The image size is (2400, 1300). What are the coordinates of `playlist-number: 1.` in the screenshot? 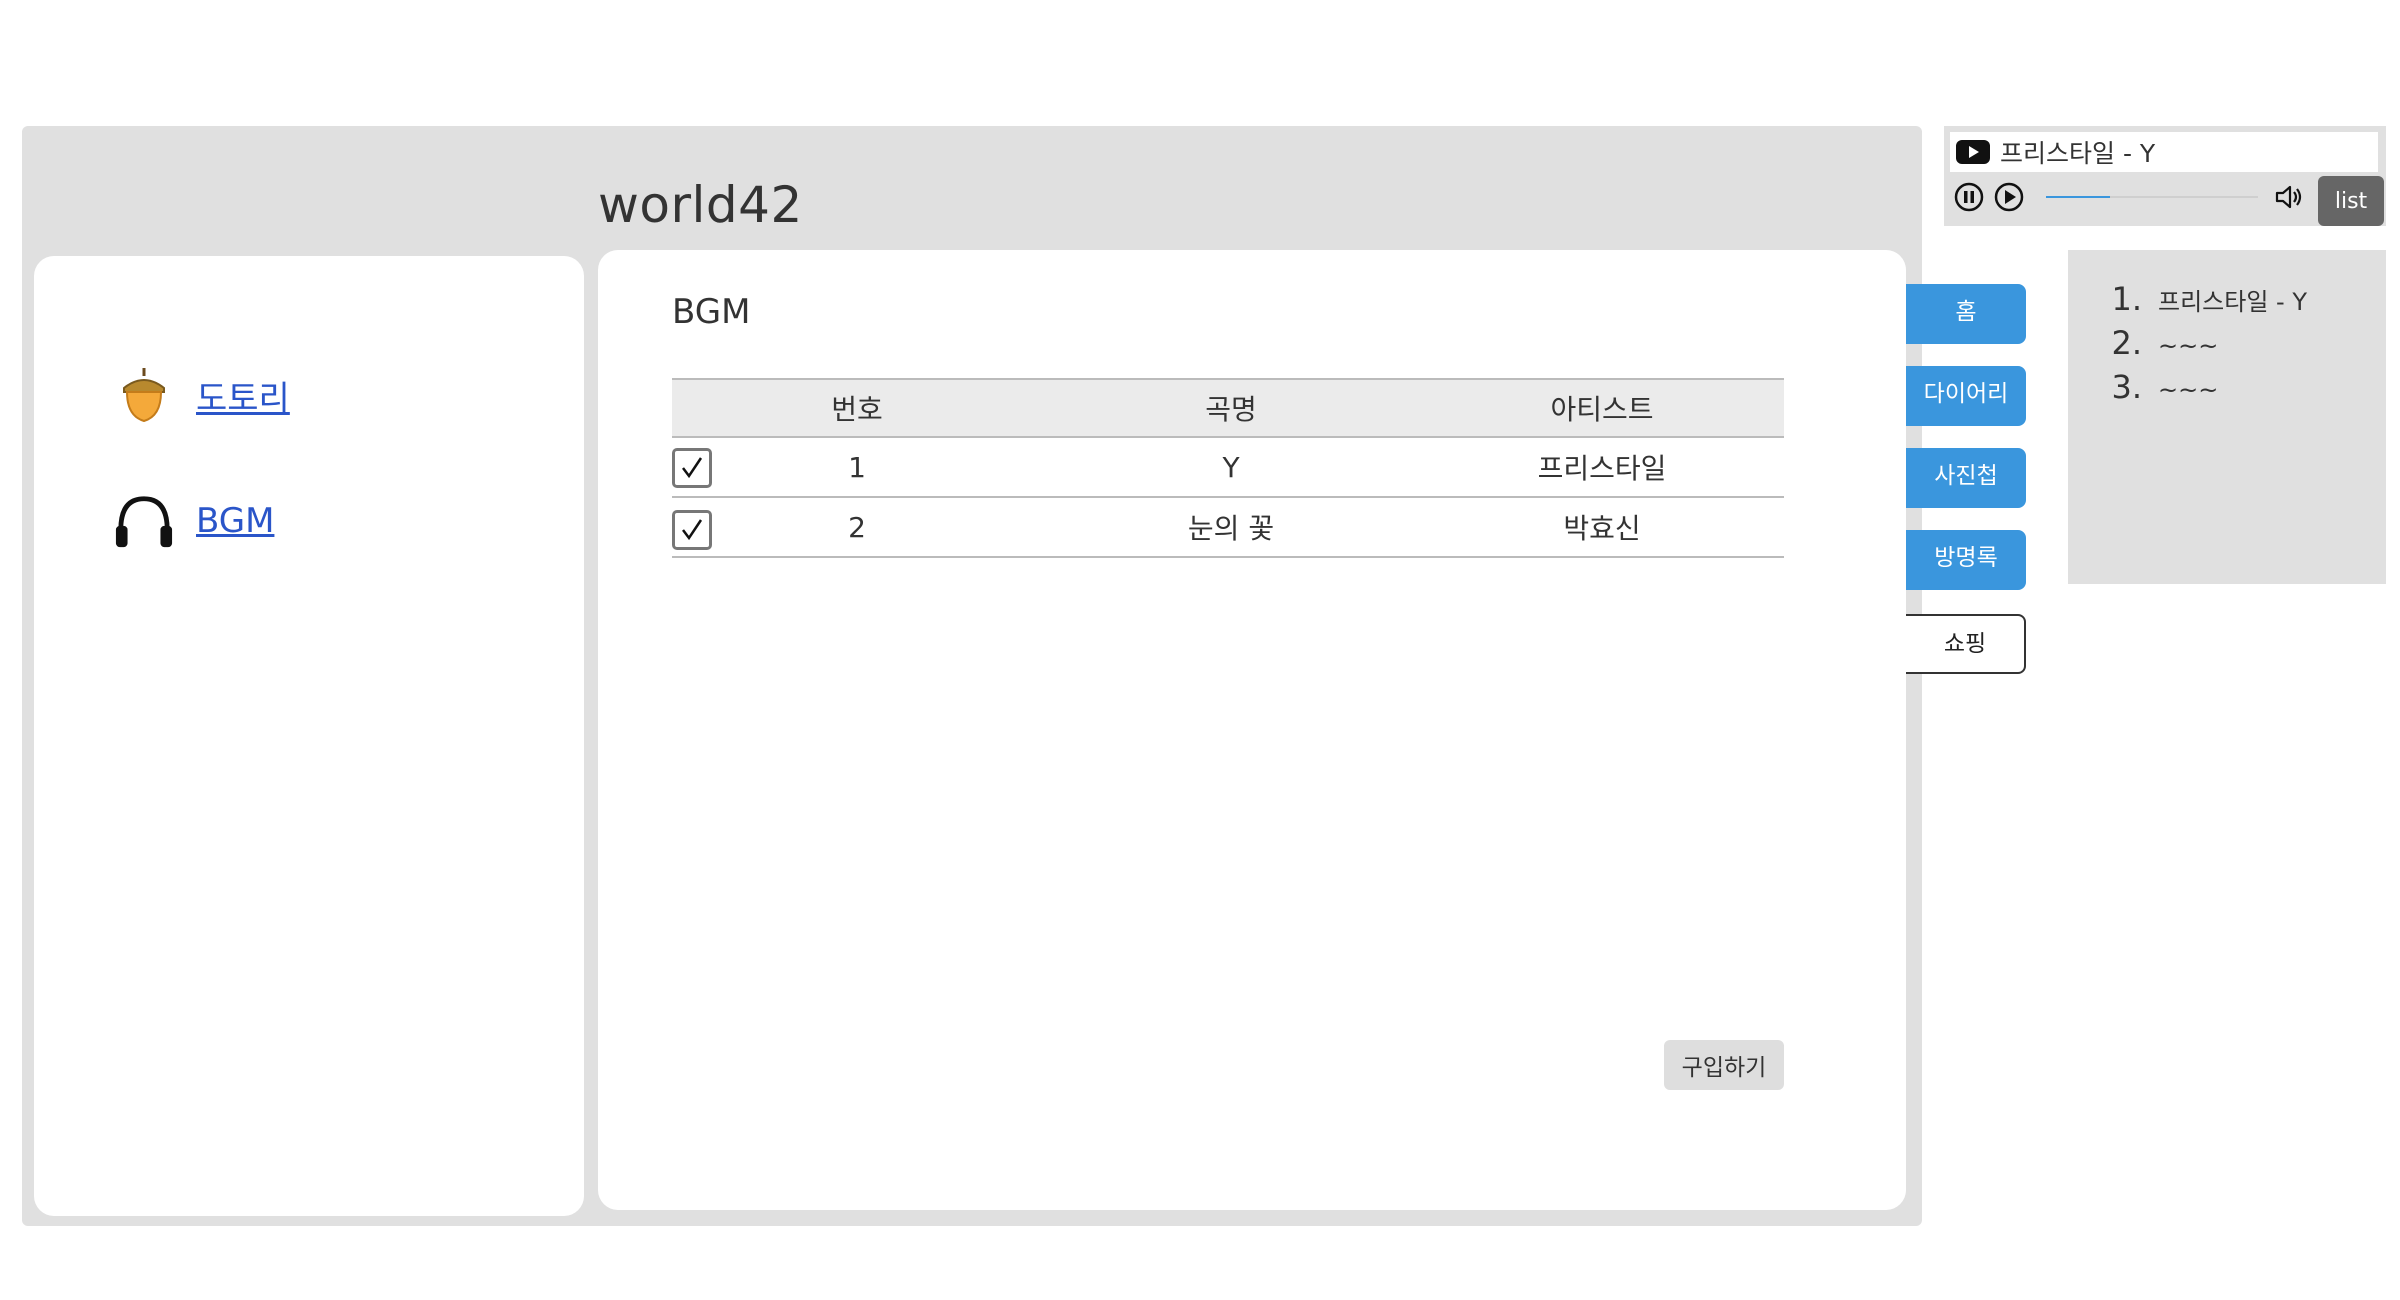 It's located at (2126, 299).